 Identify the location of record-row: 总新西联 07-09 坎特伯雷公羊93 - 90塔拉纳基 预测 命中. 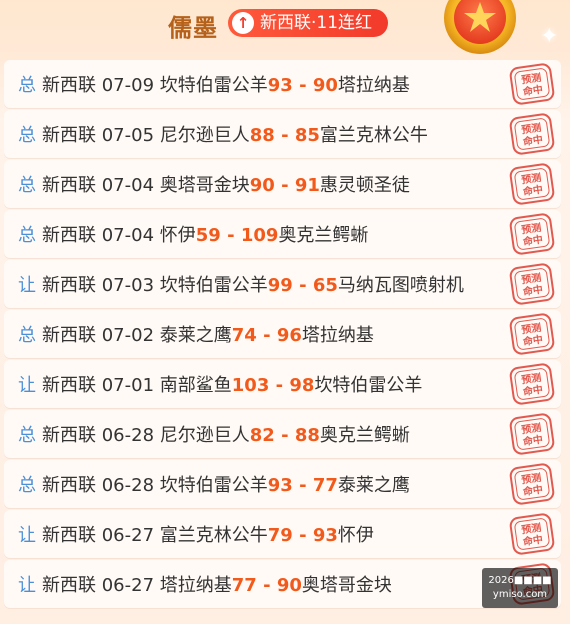
(282, 84).